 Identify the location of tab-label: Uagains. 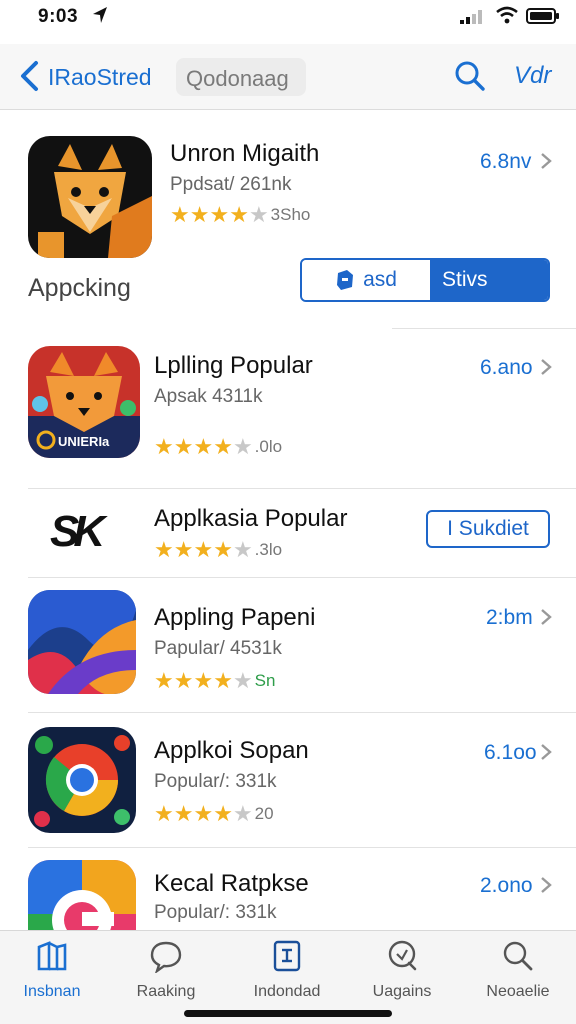
(402, 991).